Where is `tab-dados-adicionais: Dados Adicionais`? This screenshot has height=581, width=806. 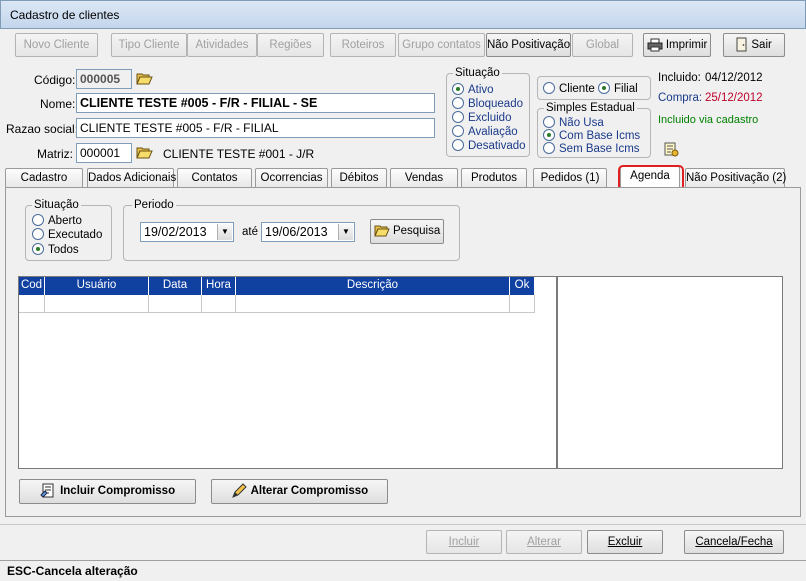
tab-dados-adicionais: Dados Adicionais is located at coordinates (131, 177).